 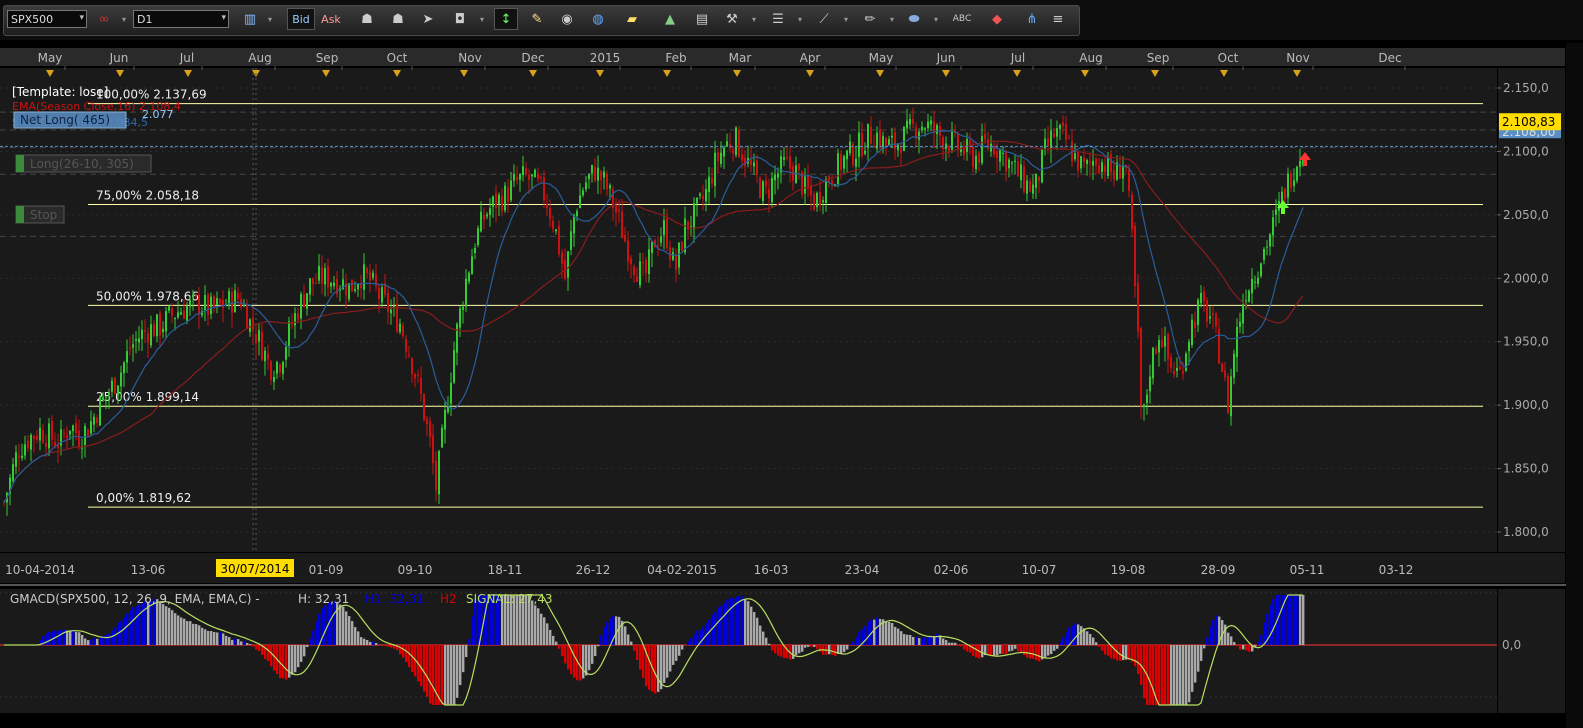 I want to click on chart-up-icon: ▲, so click(x=670, y=19).